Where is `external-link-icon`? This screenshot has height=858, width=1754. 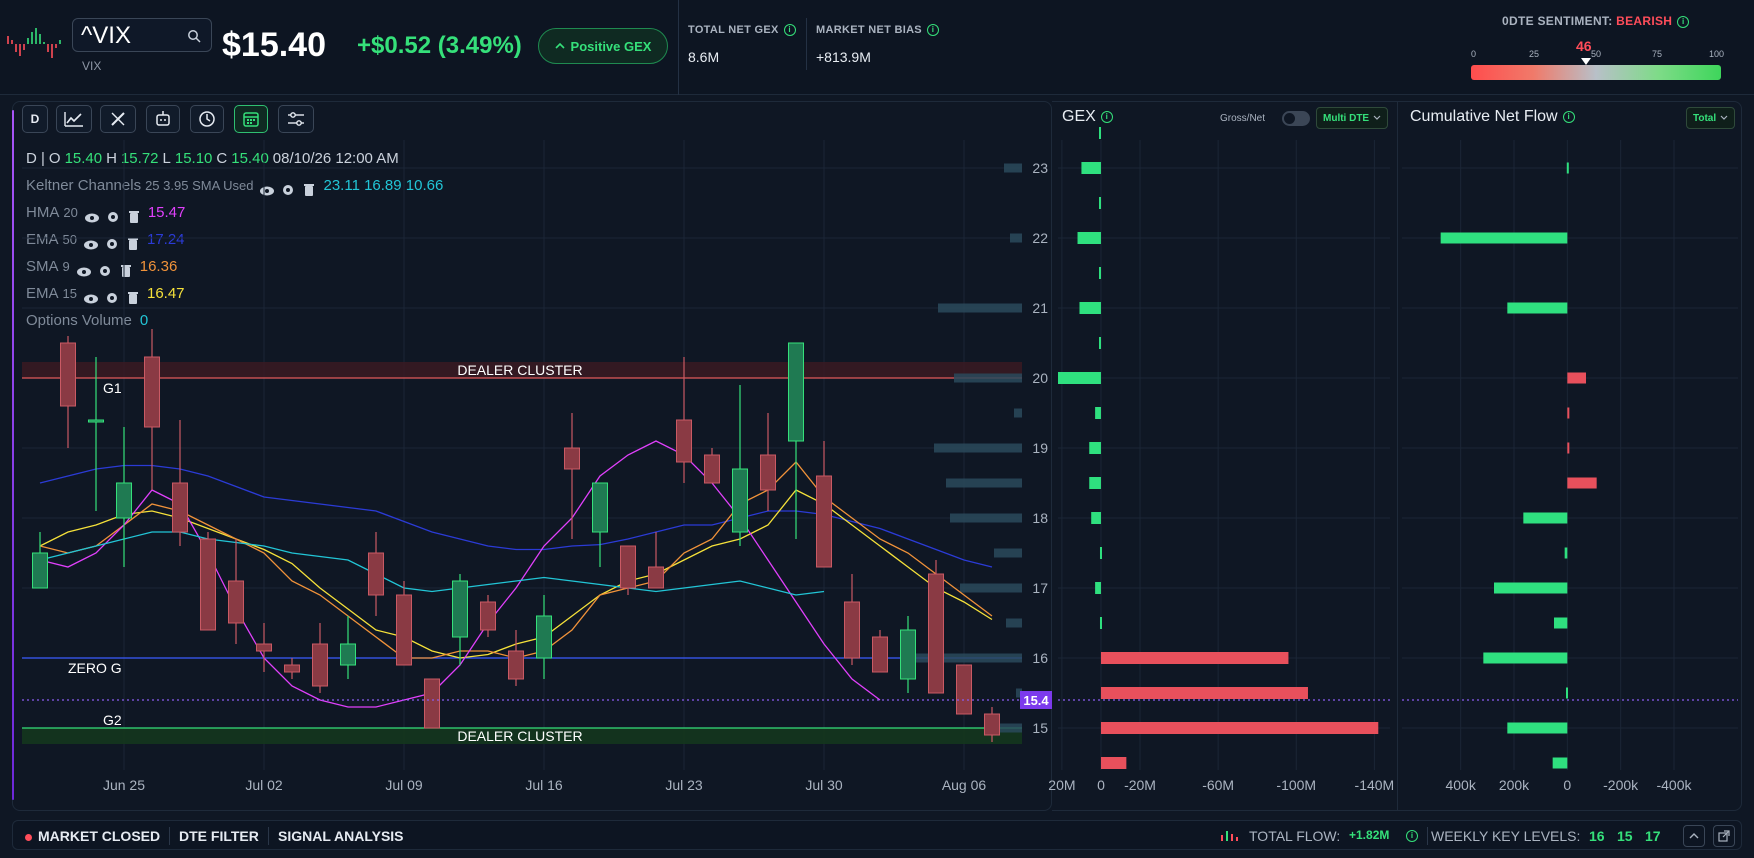 external-link-icon is located at coordinates (1724, 836).